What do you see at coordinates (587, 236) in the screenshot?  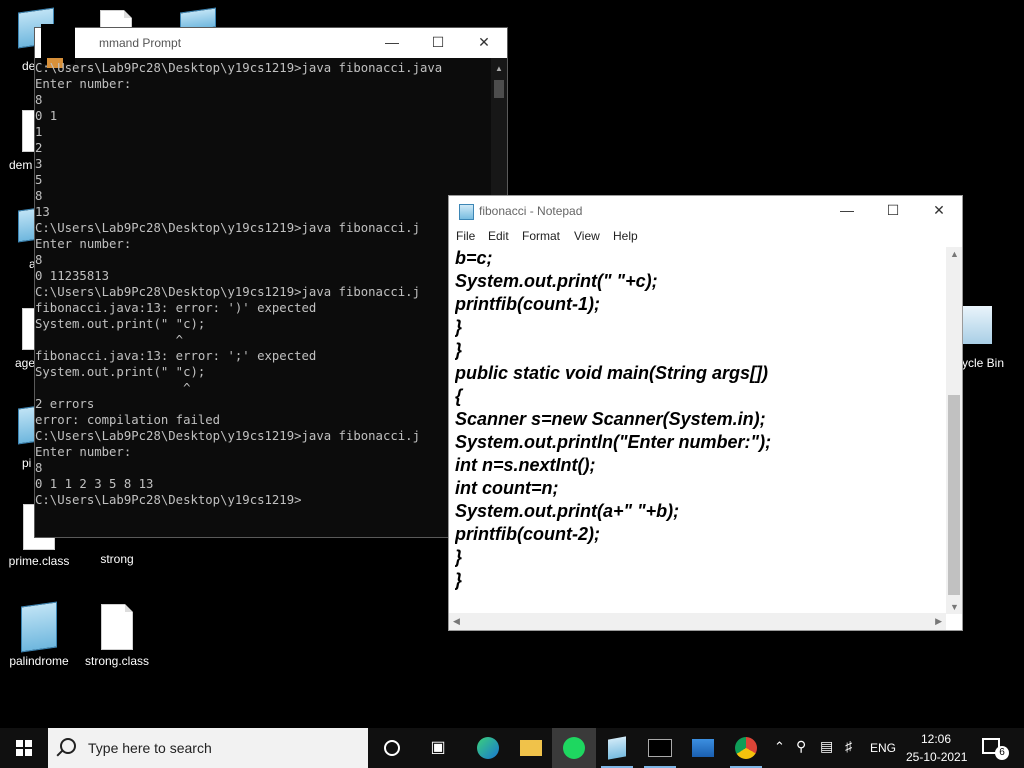 I see `menu-view: View` at bounding box center [587, 236].